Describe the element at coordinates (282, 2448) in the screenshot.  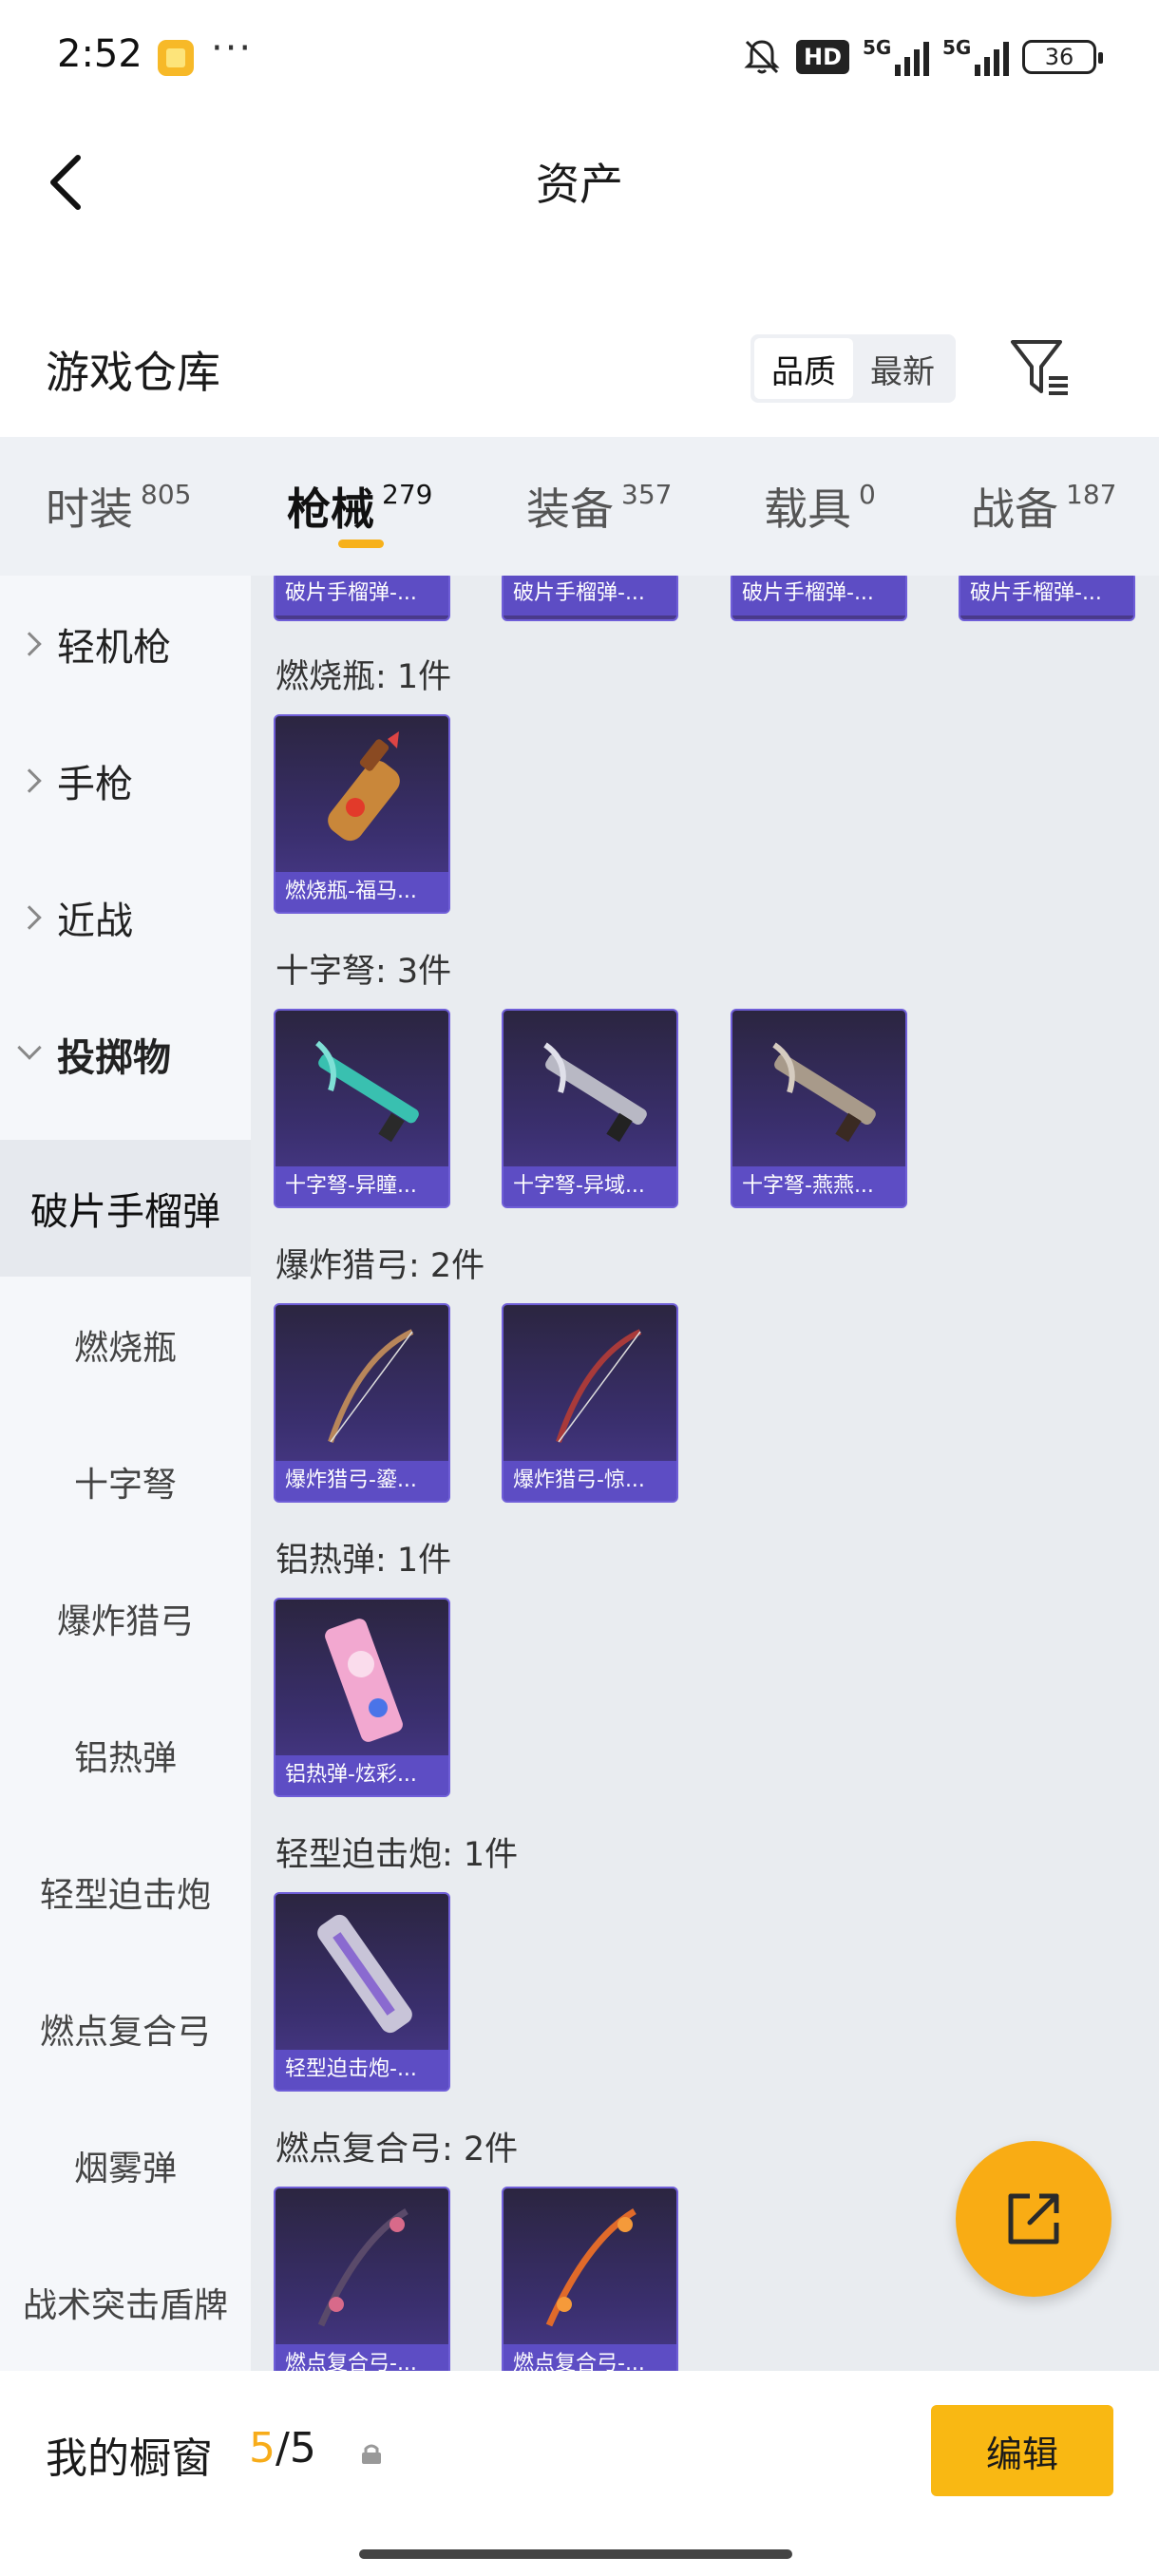
I see `showcase-count: 5/5` at that location.